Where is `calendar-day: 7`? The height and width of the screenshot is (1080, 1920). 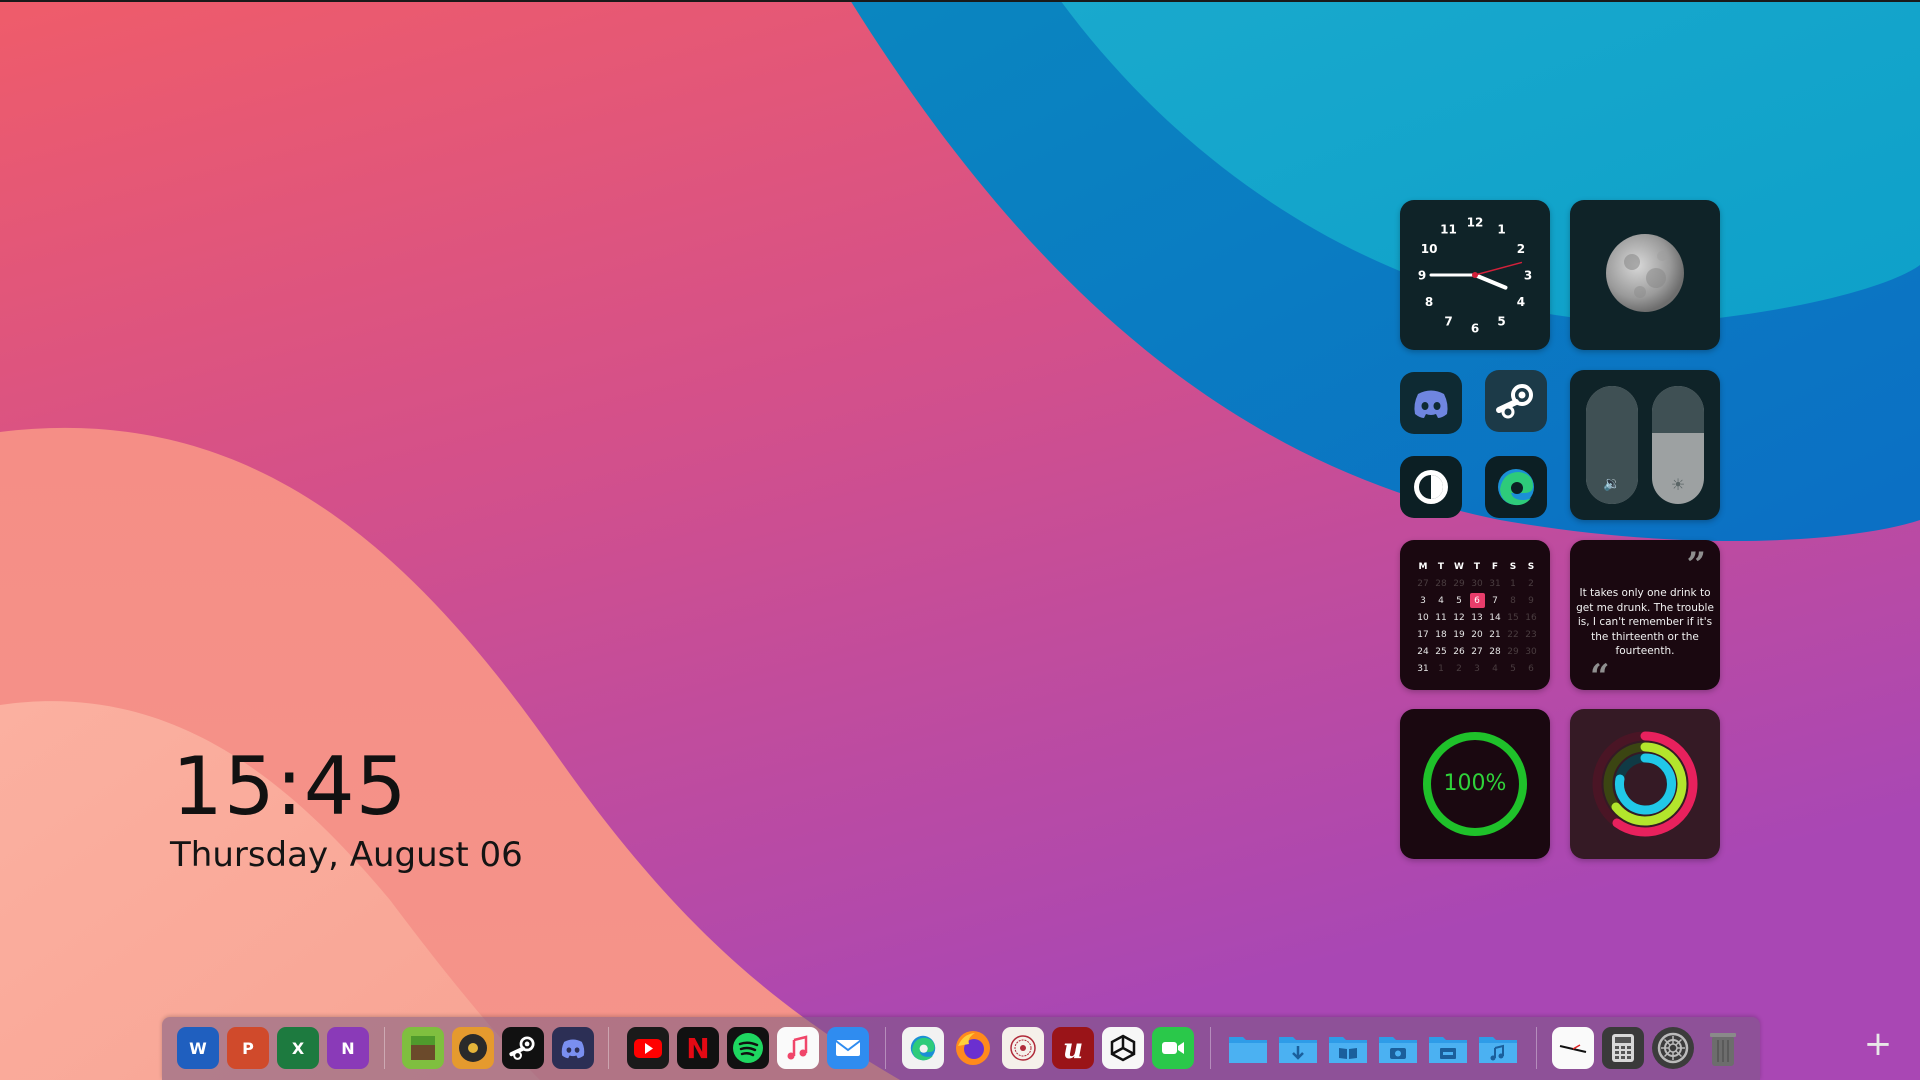
calendar-day: 7 is located at coordinates (1495, 600).